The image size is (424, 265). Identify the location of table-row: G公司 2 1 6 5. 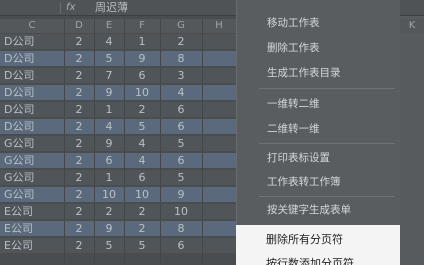
(118, 177).